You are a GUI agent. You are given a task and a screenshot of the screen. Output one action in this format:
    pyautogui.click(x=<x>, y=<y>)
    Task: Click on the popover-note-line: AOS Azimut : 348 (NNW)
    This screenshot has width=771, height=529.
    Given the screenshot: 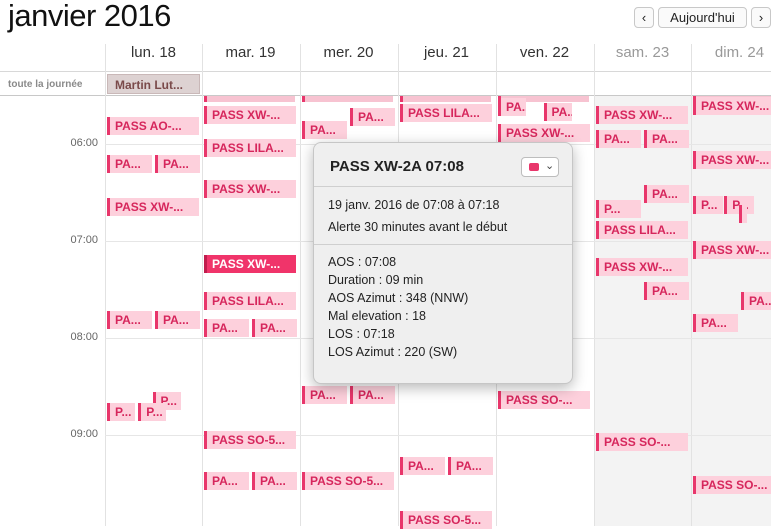 What is the action you would take?
    pyautogui.click(x=398, y=298)
    